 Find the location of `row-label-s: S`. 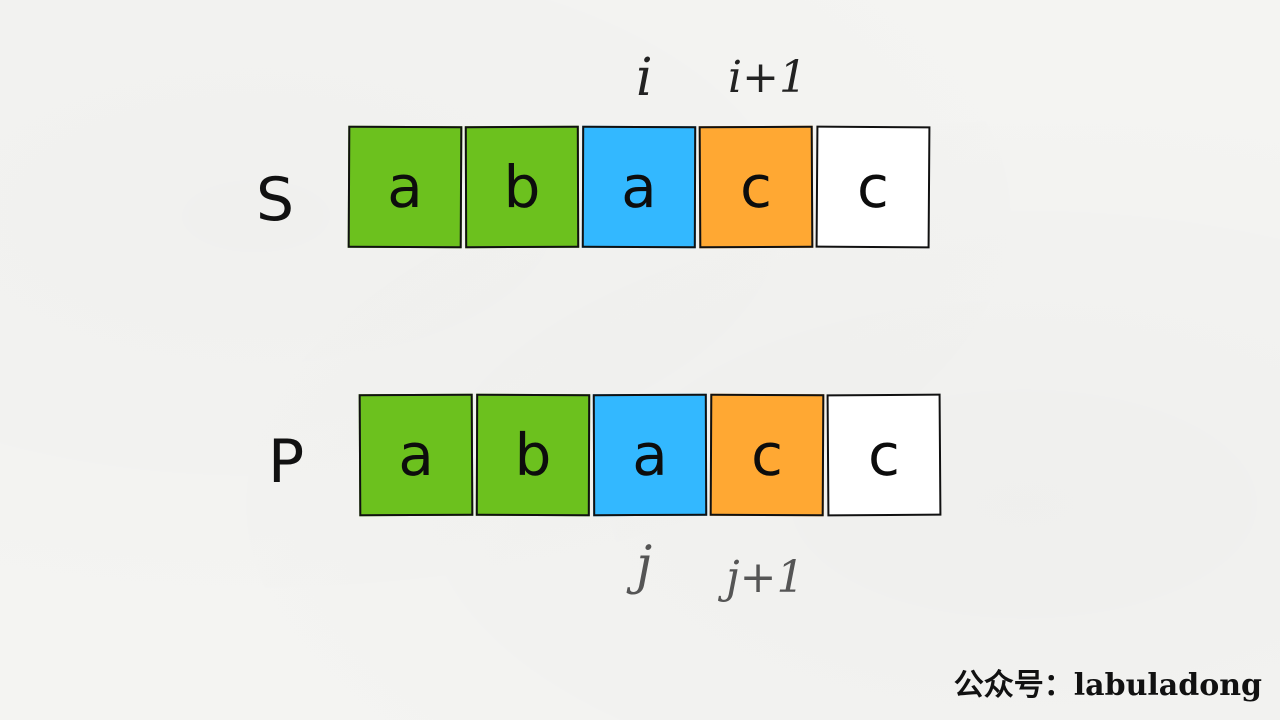

row-label-s: S is located at coordinates (275, 200).